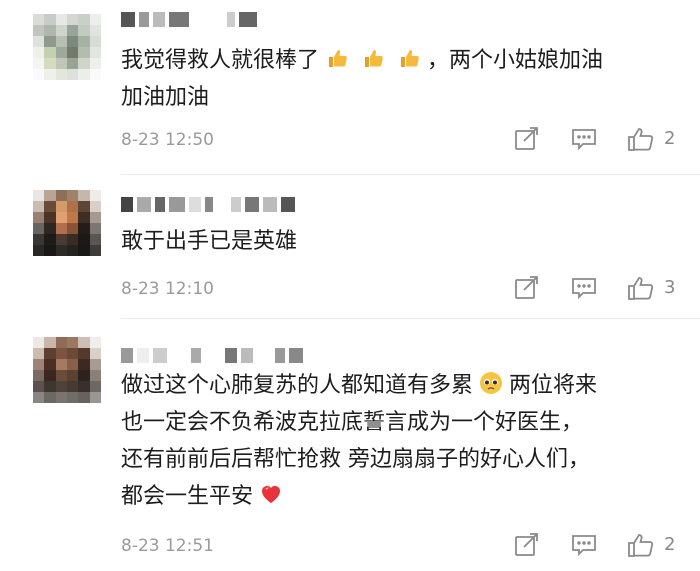 This screenshot has width=700, height=571. I want to click on pleading-face-icon, so click(491, 383).